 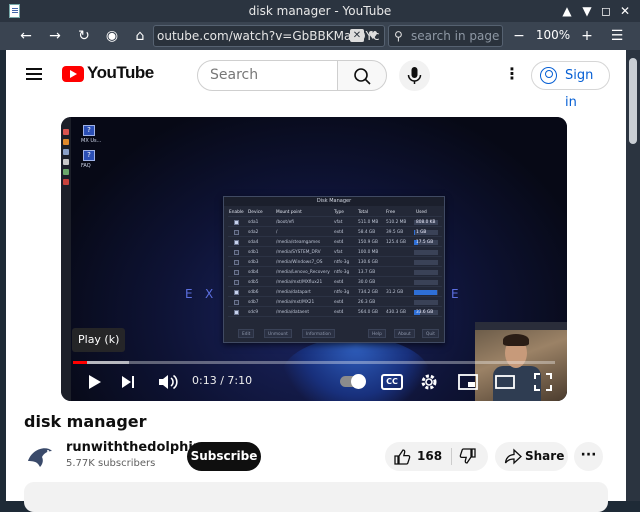 What do you see at coordinates (429, 382) in the screenshot?
I see `settings-button` at bounding box center [429, 382].